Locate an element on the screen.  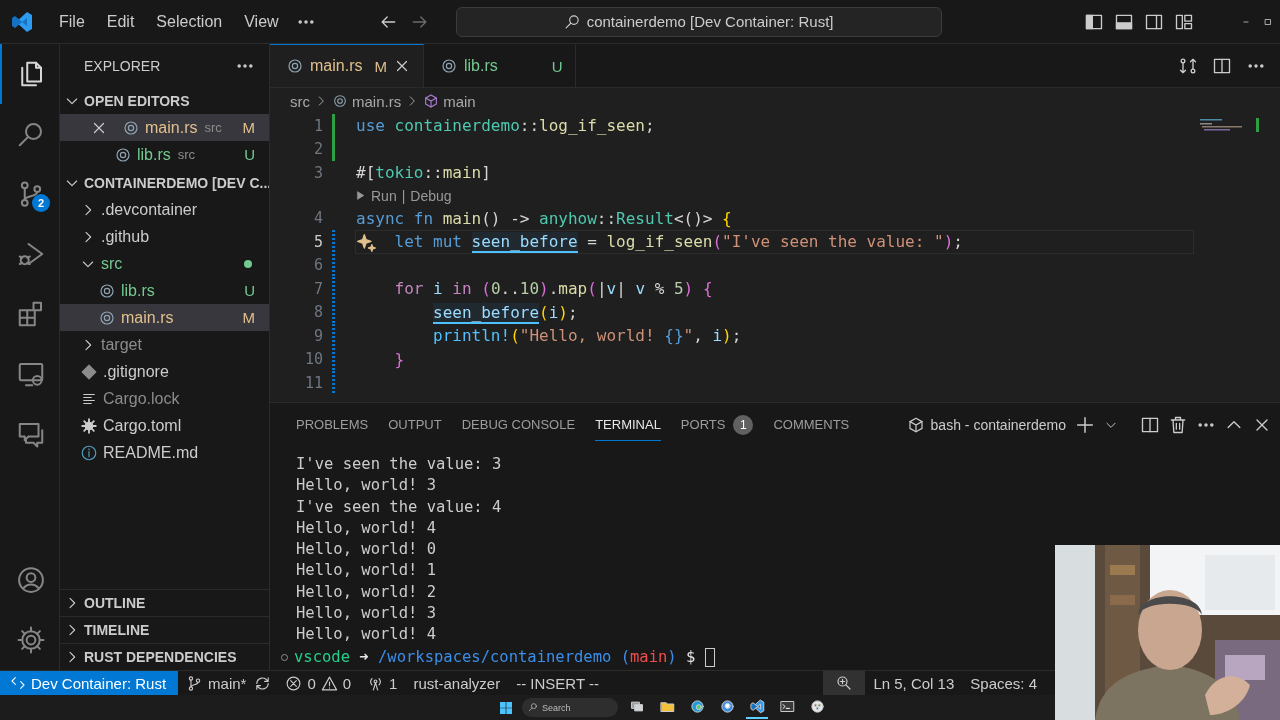
section-header: TIMELINE is located at coordinates (164, 629).